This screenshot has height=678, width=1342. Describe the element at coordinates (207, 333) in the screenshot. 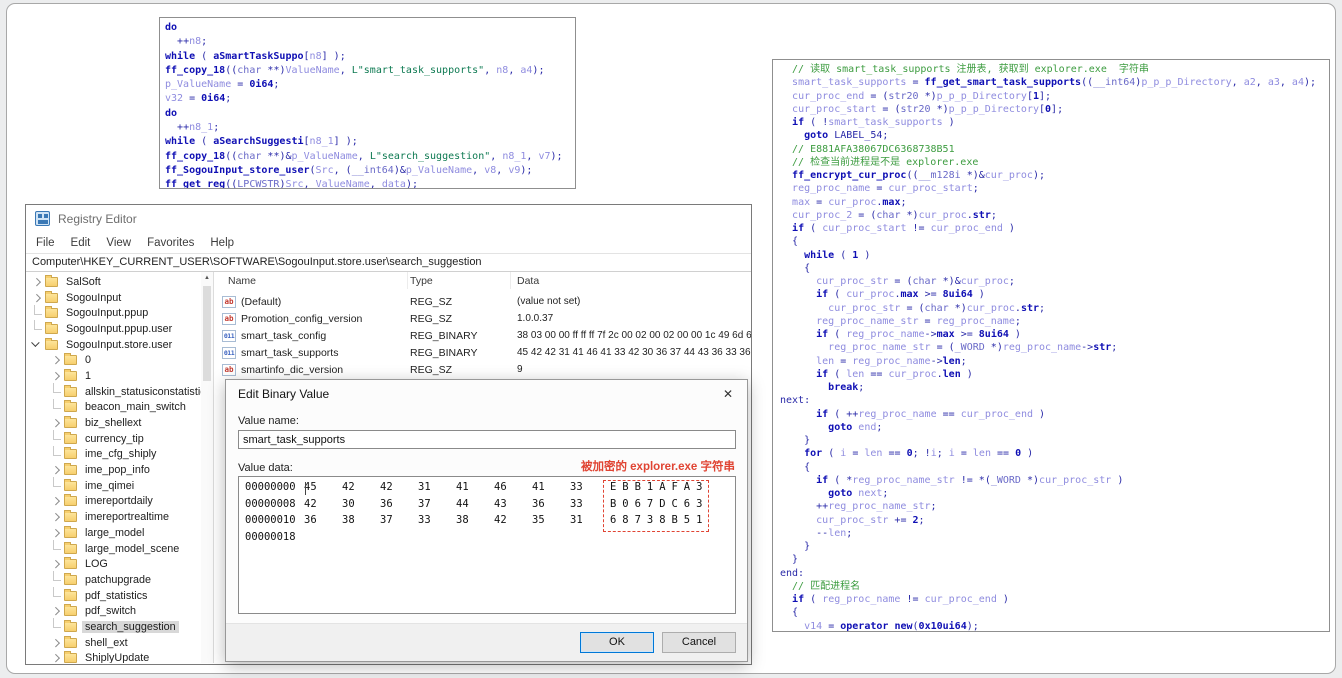

I see `scrollbar-thumb` at that location.